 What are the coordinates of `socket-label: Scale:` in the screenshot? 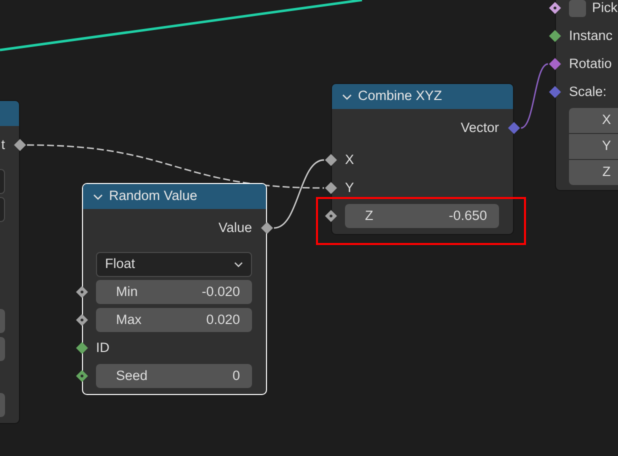 It's located at (588, 91).